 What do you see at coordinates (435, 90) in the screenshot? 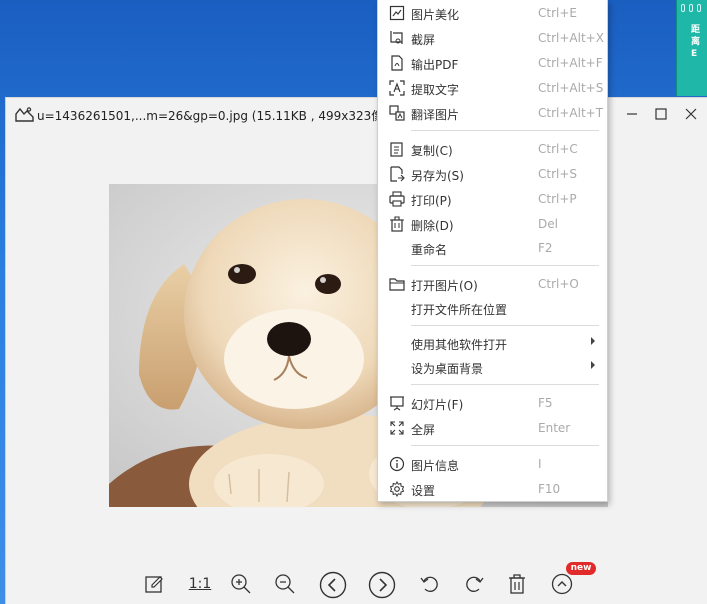
I see `menu-item-label: 提取文字` at bounding box center [435, 90].